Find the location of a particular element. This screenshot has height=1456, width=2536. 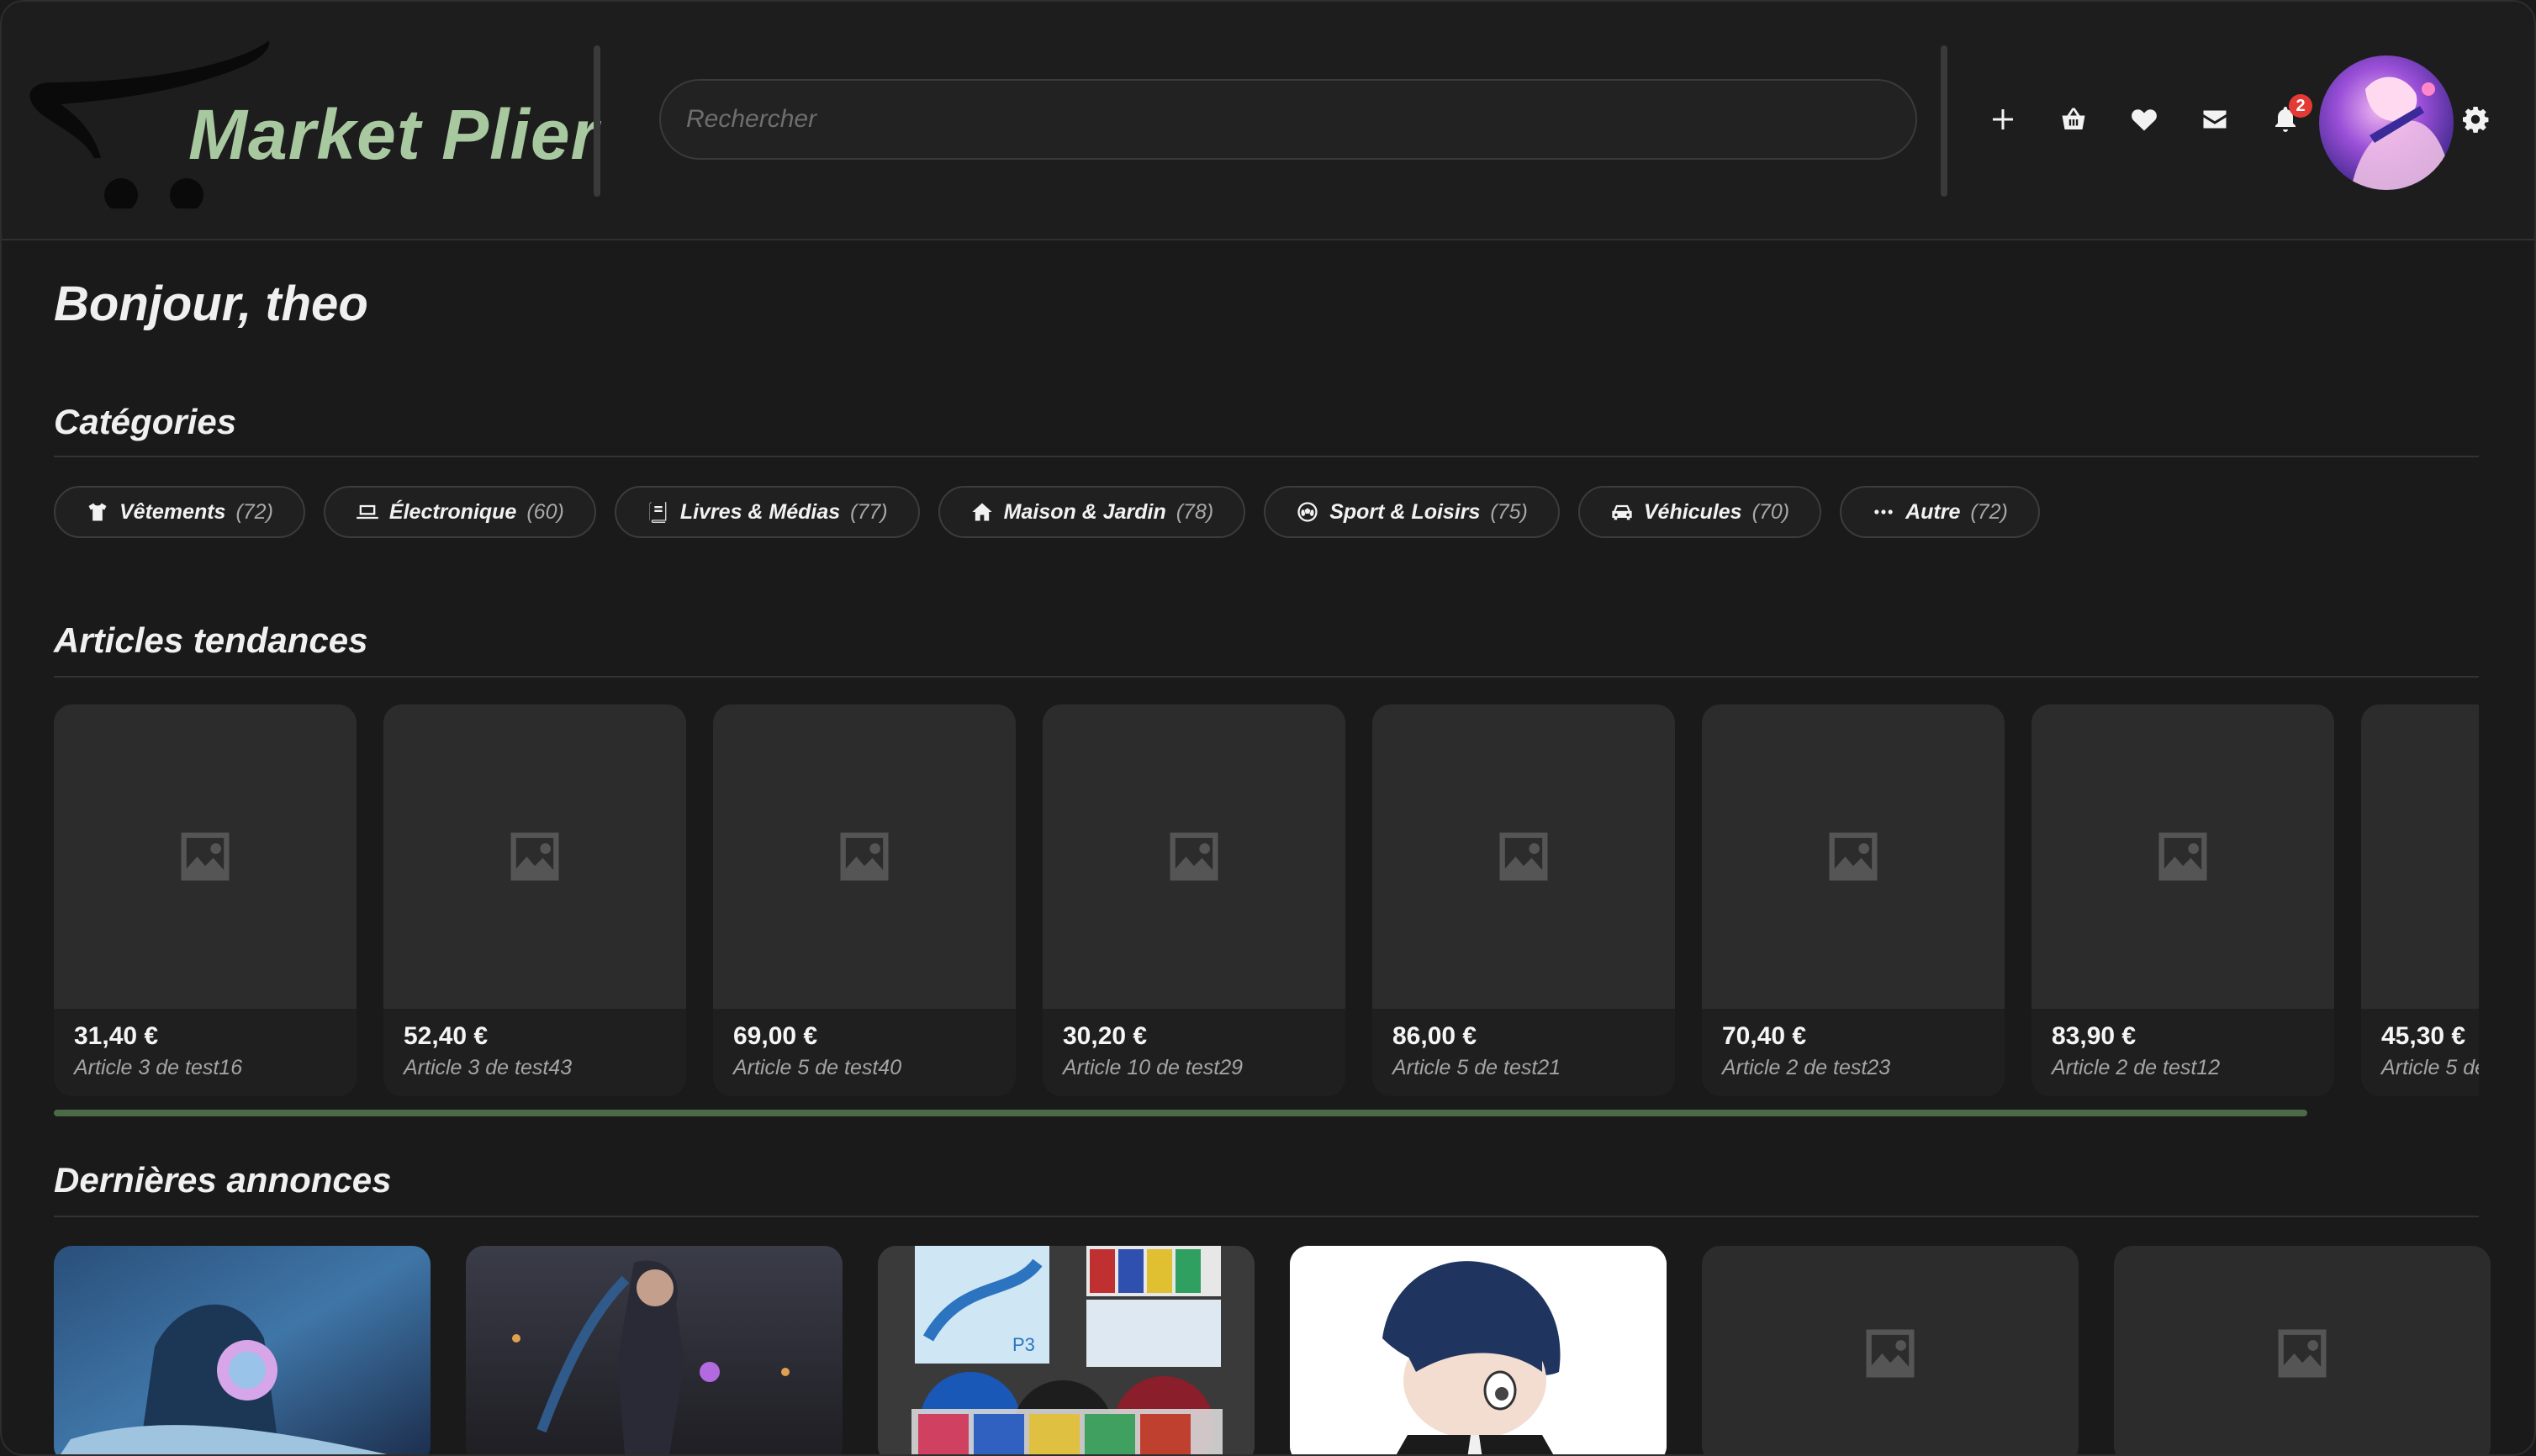

product-card: 69,00 € Article 5 de test40 is located at coordinates (864, 900).